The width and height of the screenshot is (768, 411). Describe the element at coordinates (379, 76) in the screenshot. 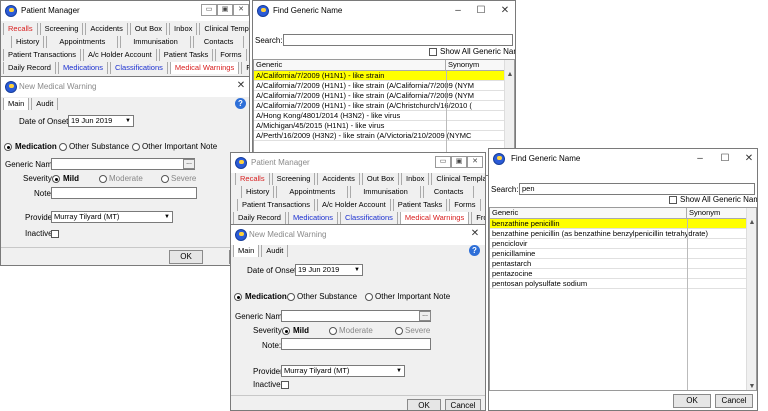

I see `table-row: A/California/7/2009 (H1N1) - like strain` at that location.